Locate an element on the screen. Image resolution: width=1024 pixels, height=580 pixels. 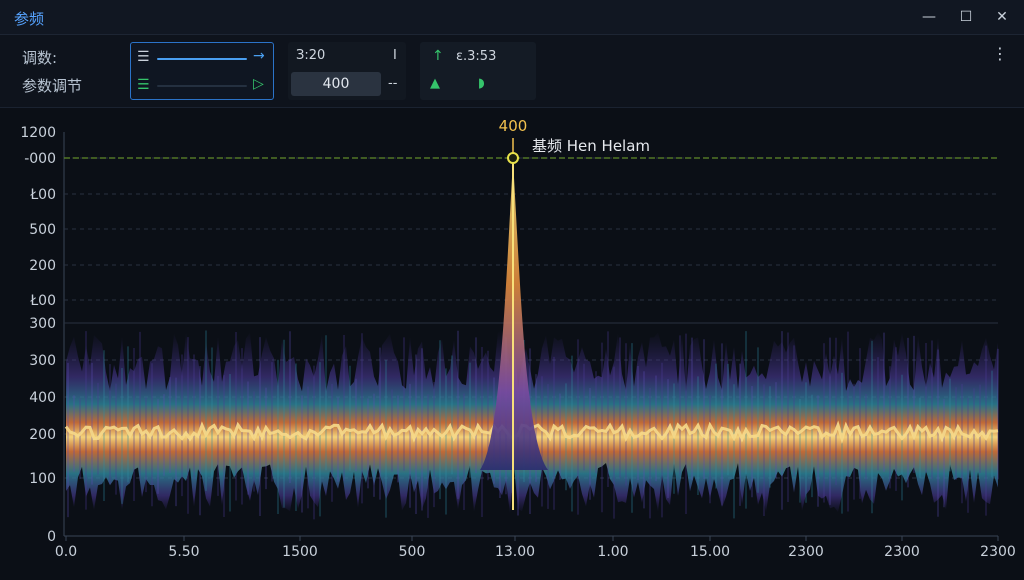
range-dash: -- is located at coordinates (393, 83).